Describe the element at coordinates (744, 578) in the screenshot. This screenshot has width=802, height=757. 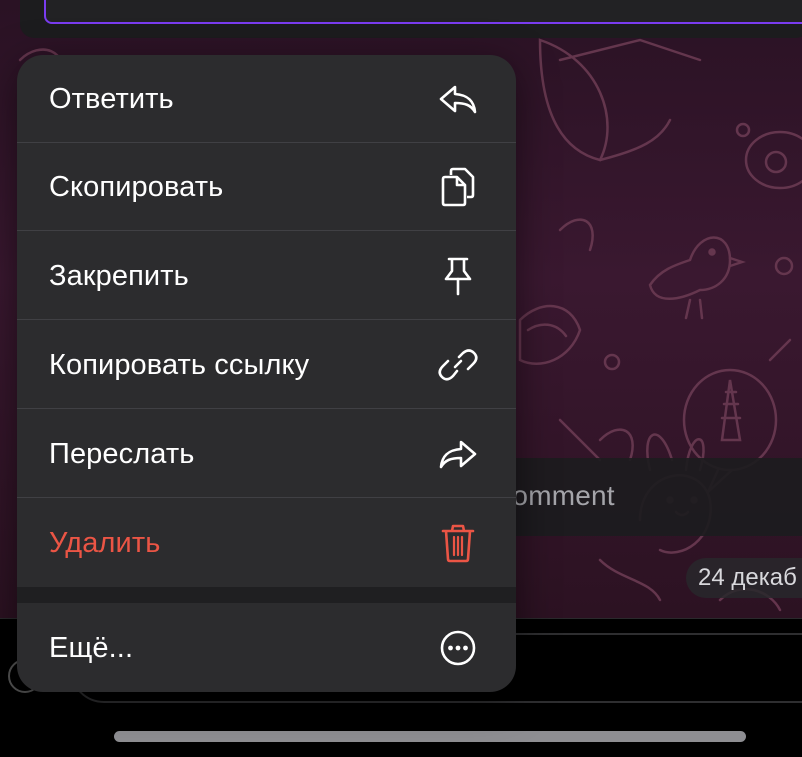
I see `date-badge: 24 декаб` at that location.